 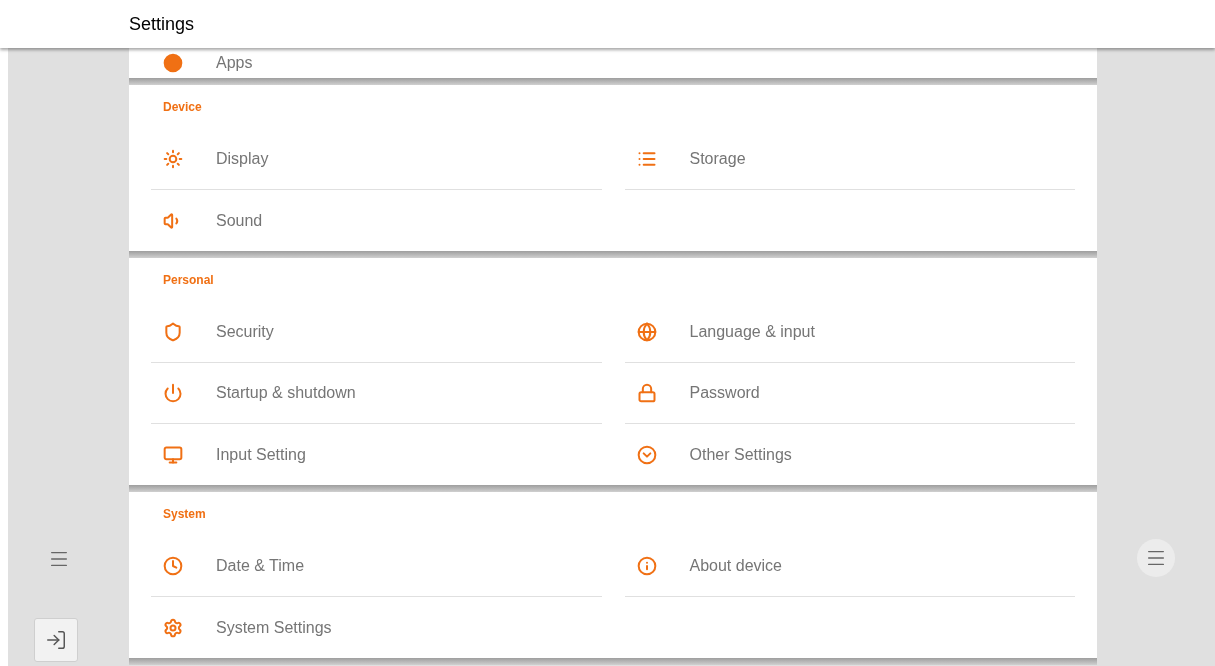 I want to click on item-label: Storage, so click(x=717, y=159).